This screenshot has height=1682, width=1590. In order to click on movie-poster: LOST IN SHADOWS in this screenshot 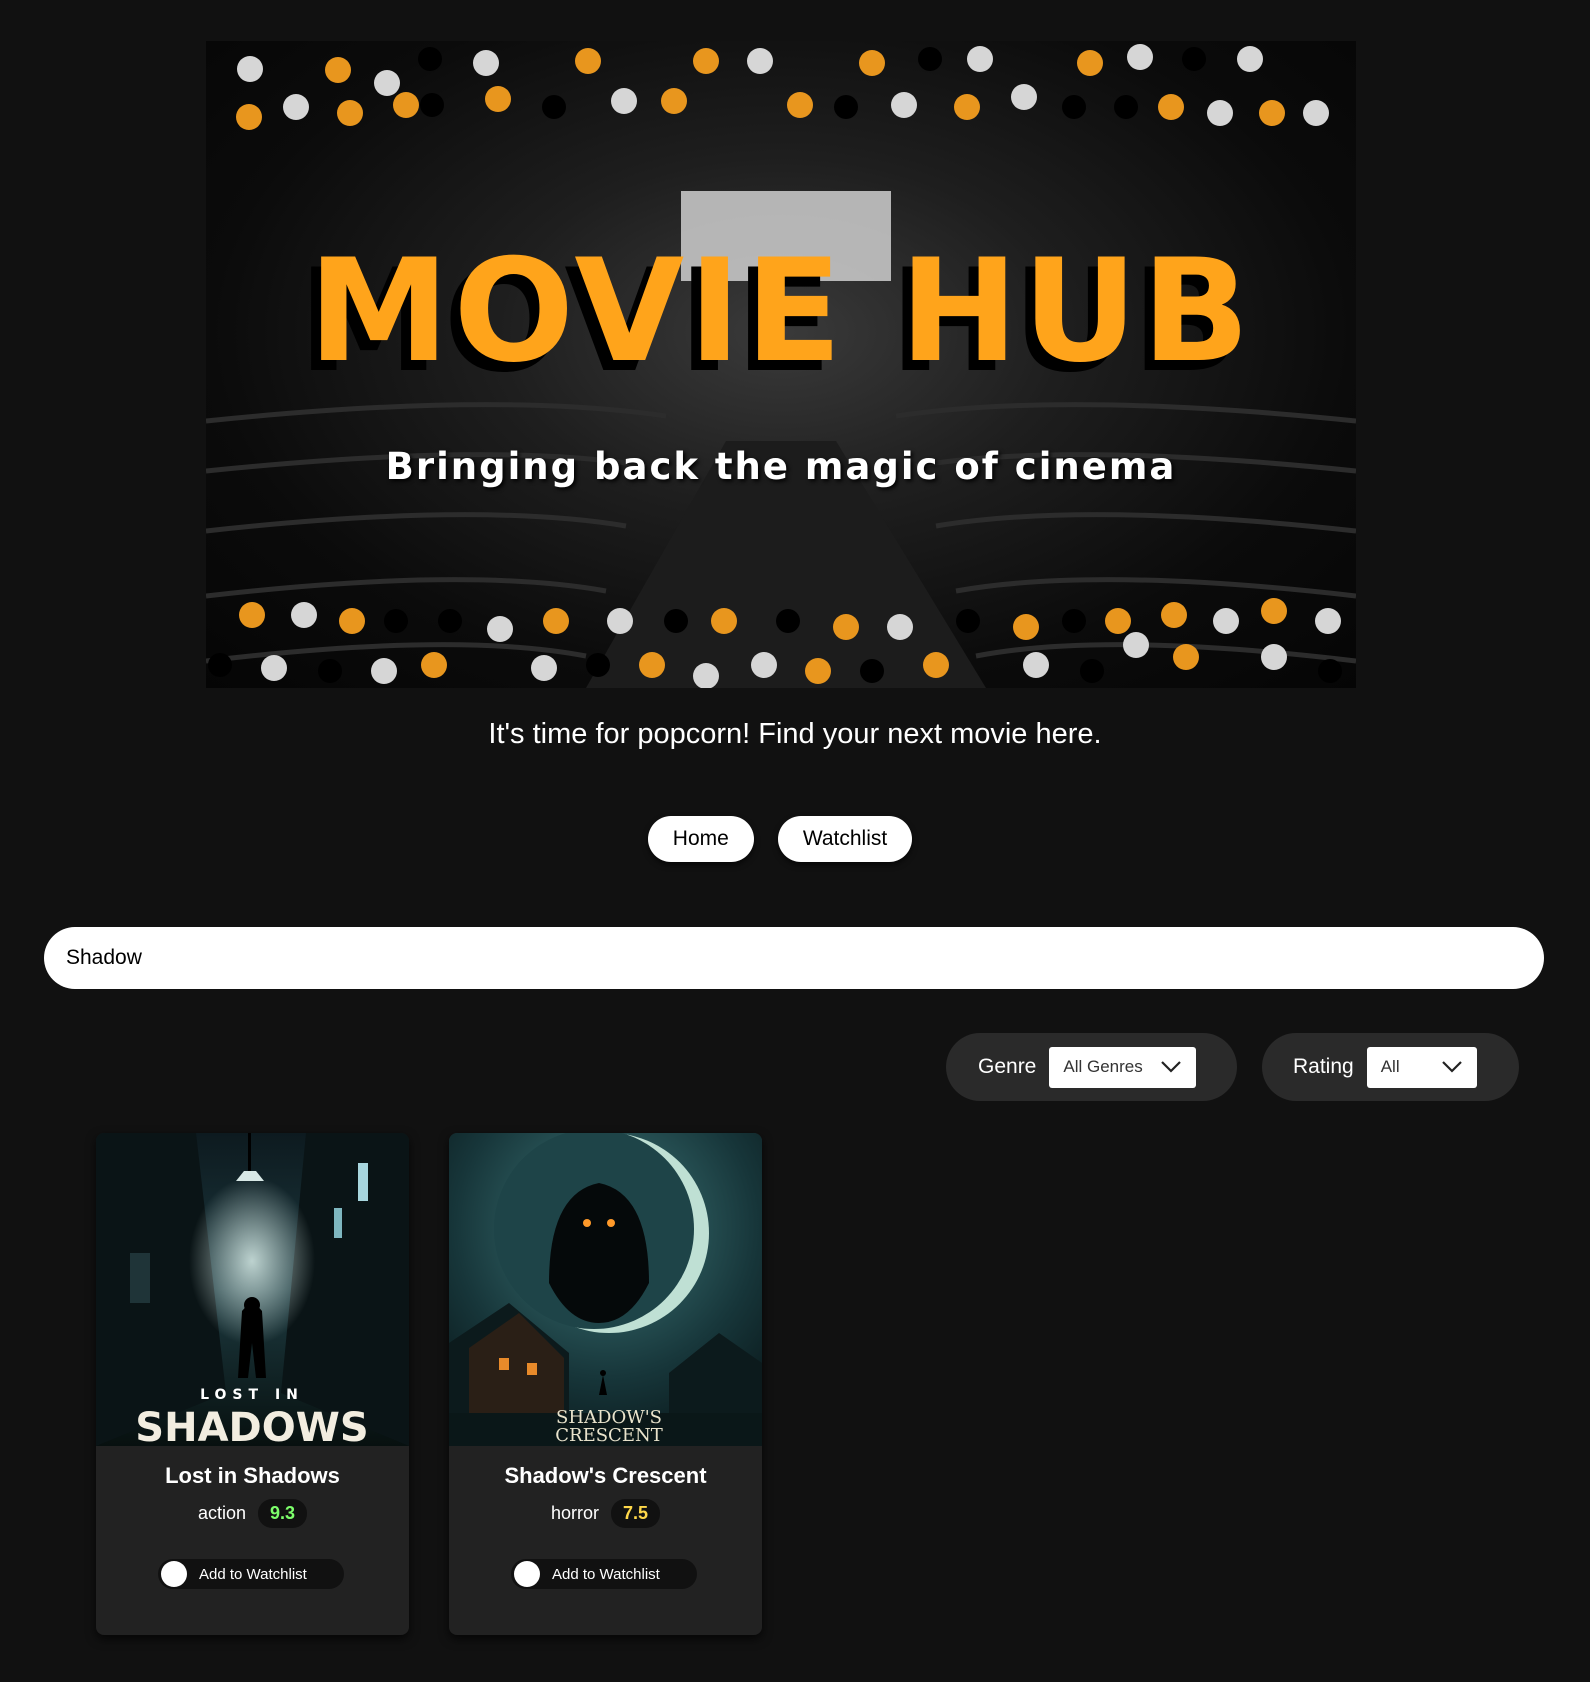, I will do `click(252, 1289)`.